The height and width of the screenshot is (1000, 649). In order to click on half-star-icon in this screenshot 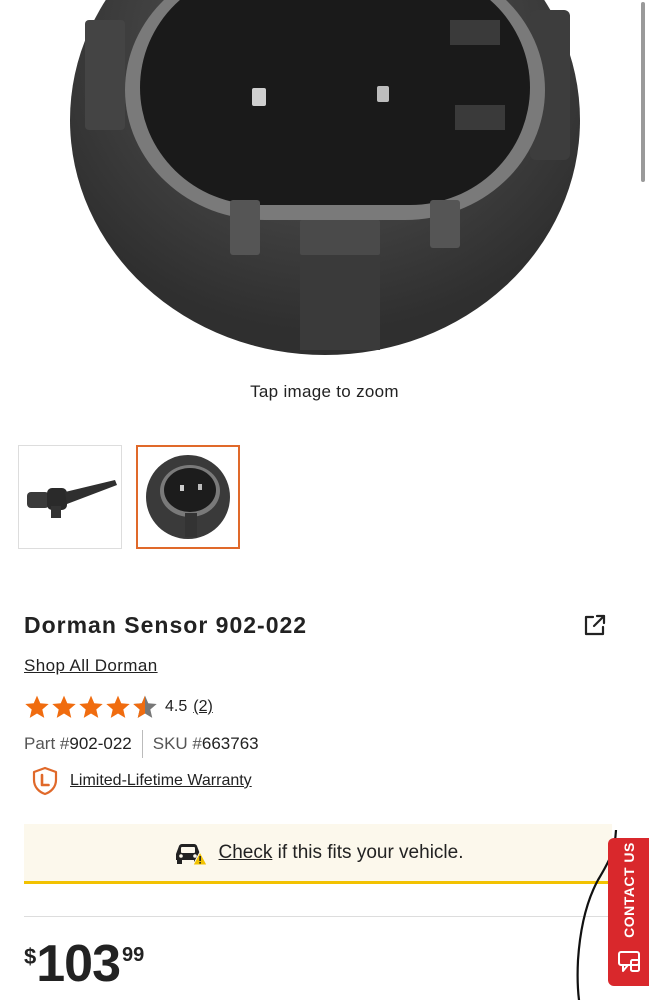, I will do `click(145, 706)`.